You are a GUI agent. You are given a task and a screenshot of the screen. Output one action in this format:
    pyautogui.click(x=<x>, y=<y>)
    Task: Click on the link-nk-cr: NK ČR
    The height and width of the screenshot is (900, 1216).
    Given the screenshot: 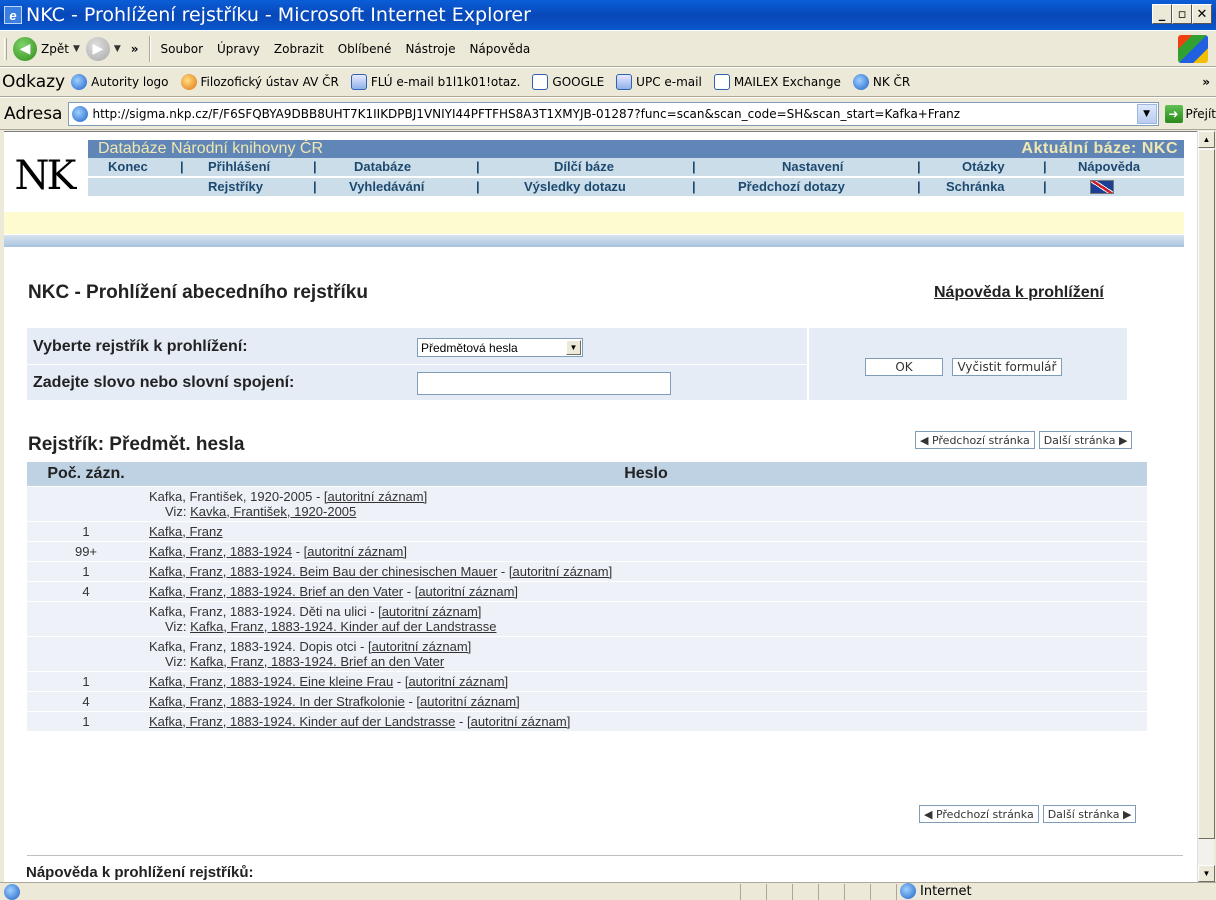 What is the action you would take?
    pyautogui.click(x=881, y=82)
    